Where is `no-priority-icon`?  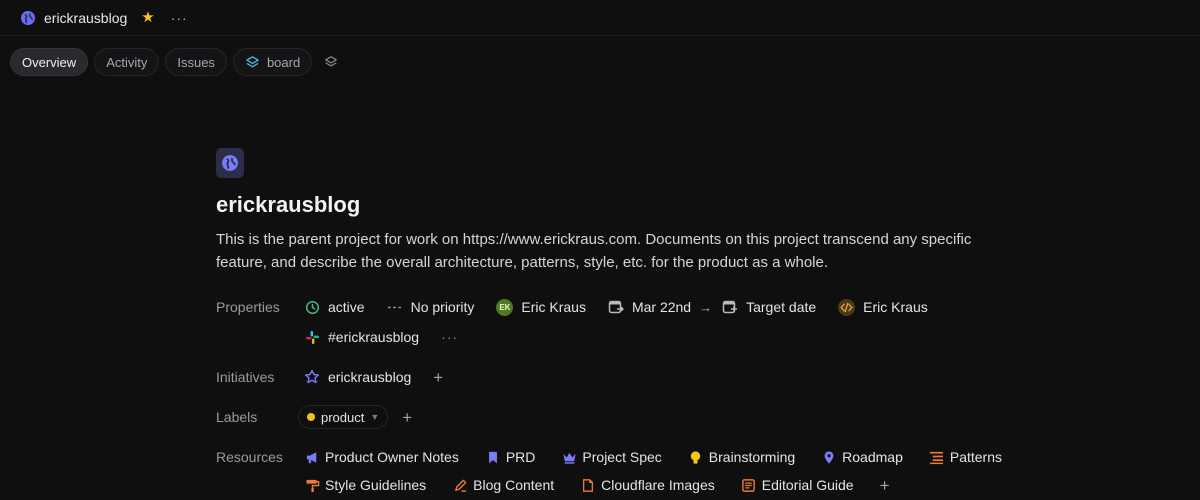 no-priority-icon is located at coordinates (395, 307).